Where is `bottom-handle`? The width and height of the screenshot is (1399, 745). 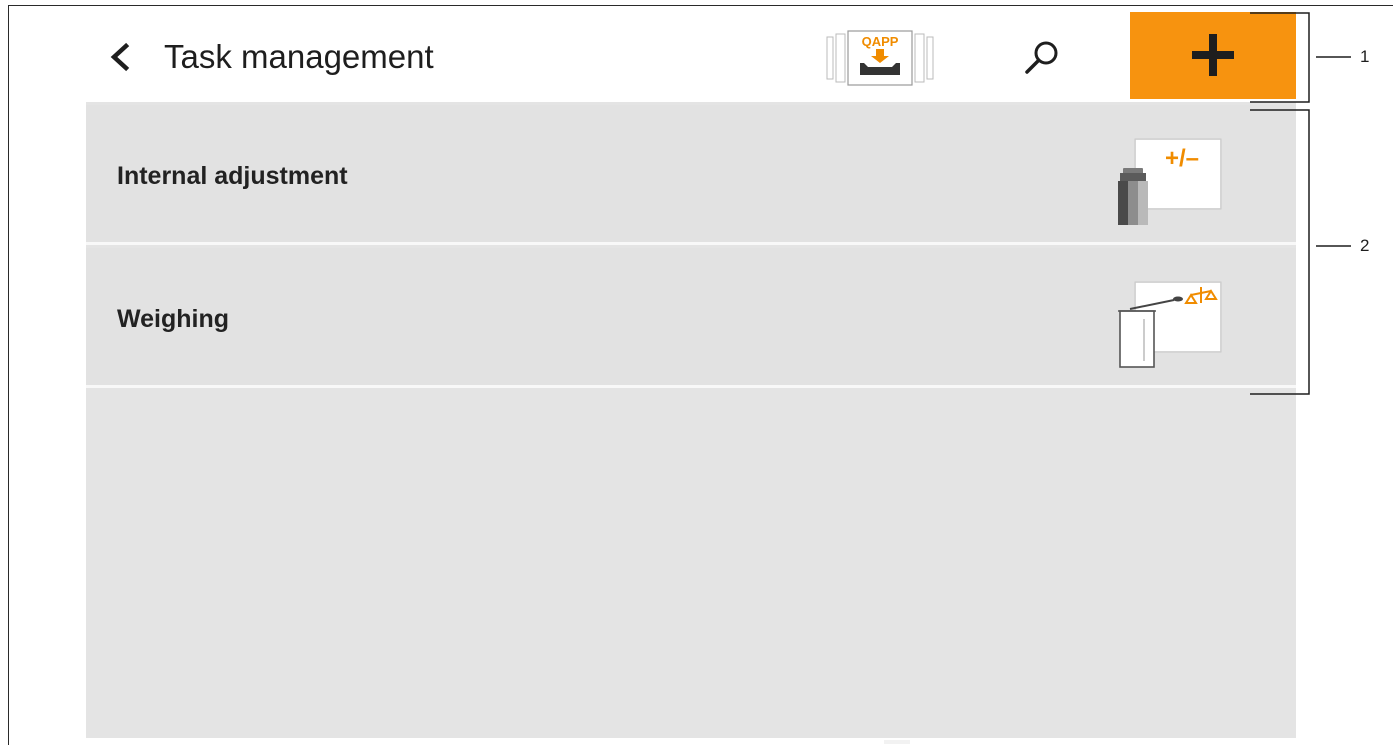 bottom-handle is located at coordinates (897, 742).